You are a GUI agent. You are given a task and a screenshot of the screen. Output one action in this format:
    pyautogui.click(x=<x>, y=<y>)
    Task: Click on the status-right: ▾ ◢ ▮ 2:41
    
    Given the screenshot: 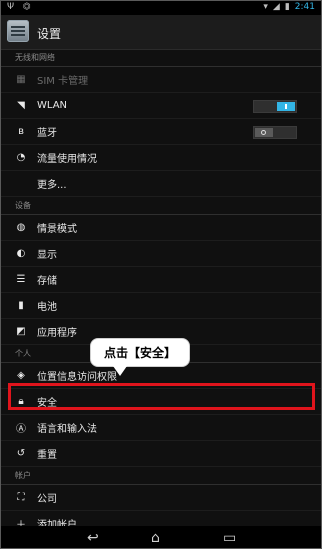 What is the action you would take?
    pyautogui.click(x=289, y=7)
    